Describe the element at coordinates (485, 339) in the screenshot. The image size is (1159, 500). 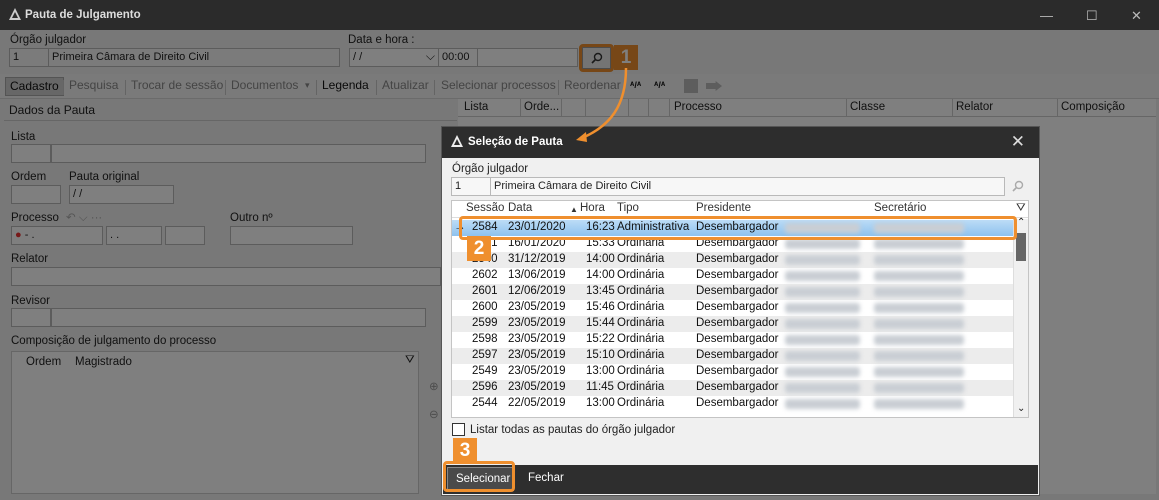
I see `cell-sessao: 2598` at that location.